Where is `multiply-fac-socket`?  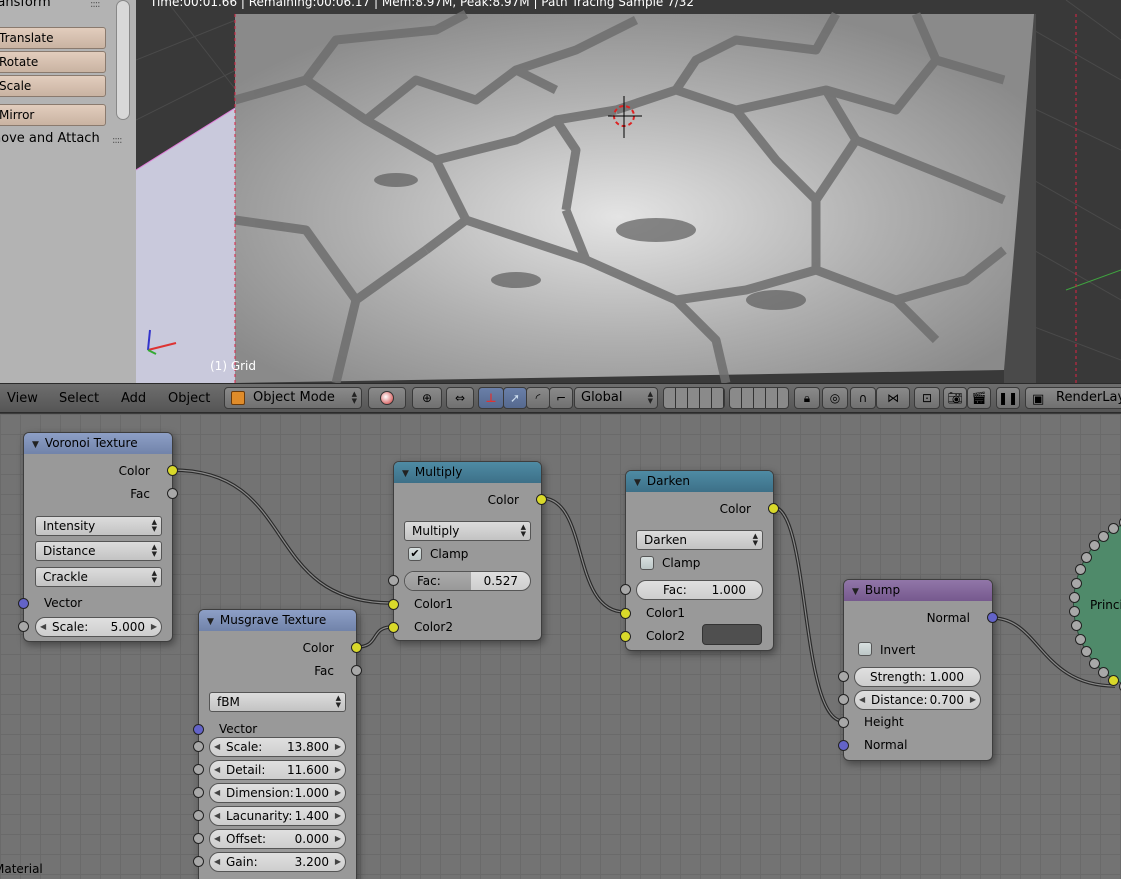
multiply-fac-socket is located at coordinates (393, 580).